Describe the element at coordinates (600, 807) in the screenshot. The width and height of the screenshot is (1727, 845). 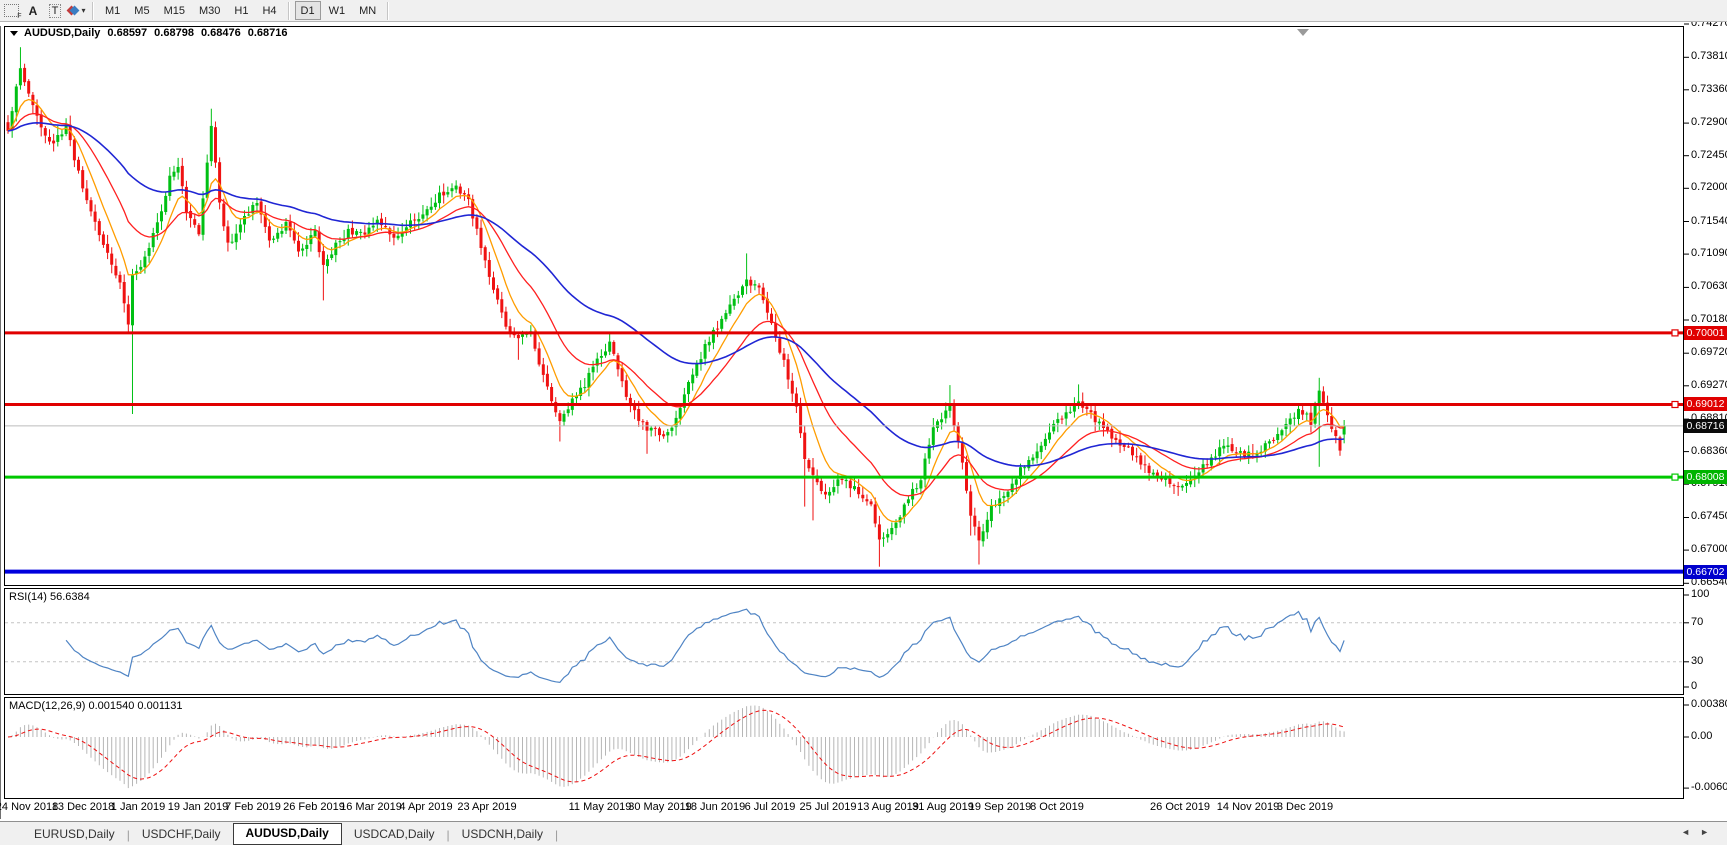
I see `date-tick-label: 11 May 2019` at that location.